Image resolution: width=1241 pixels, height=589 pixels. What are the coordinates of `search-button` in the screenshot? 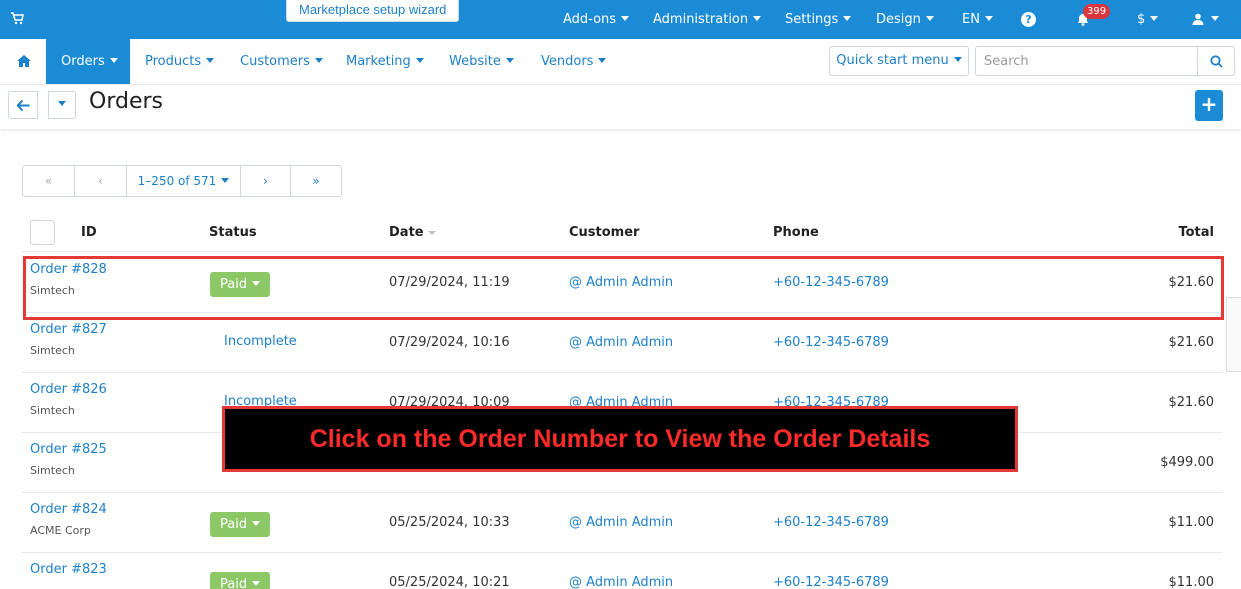 It's located at (1216, 61).